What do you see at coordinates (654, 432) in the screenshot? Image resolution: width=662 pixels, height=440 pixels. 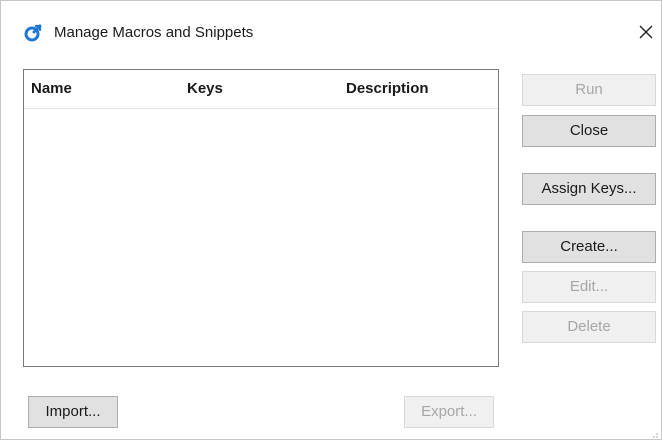 I see `resize-grip-icon` at bounding box center [654, 432].